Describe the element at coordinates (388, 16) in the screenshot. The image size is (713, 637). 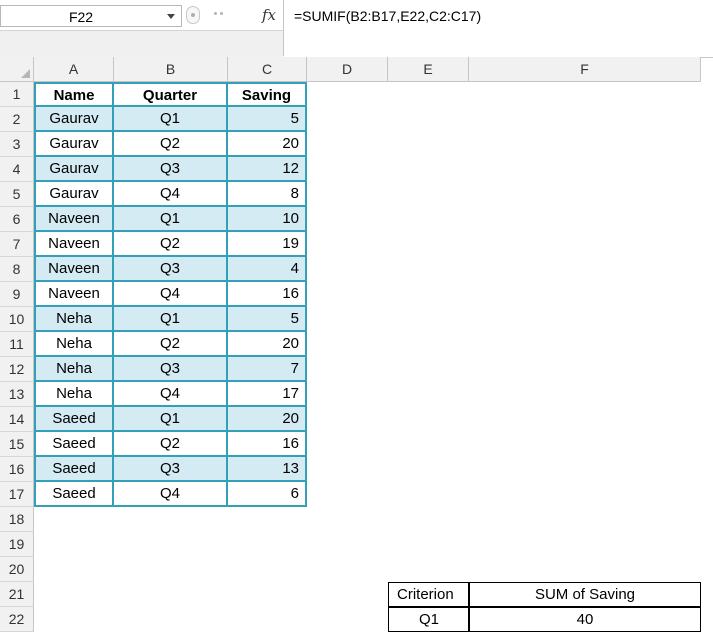
I see `formula-text: =SUMIF(B2:B17,E22,C2:C17)` at that location.